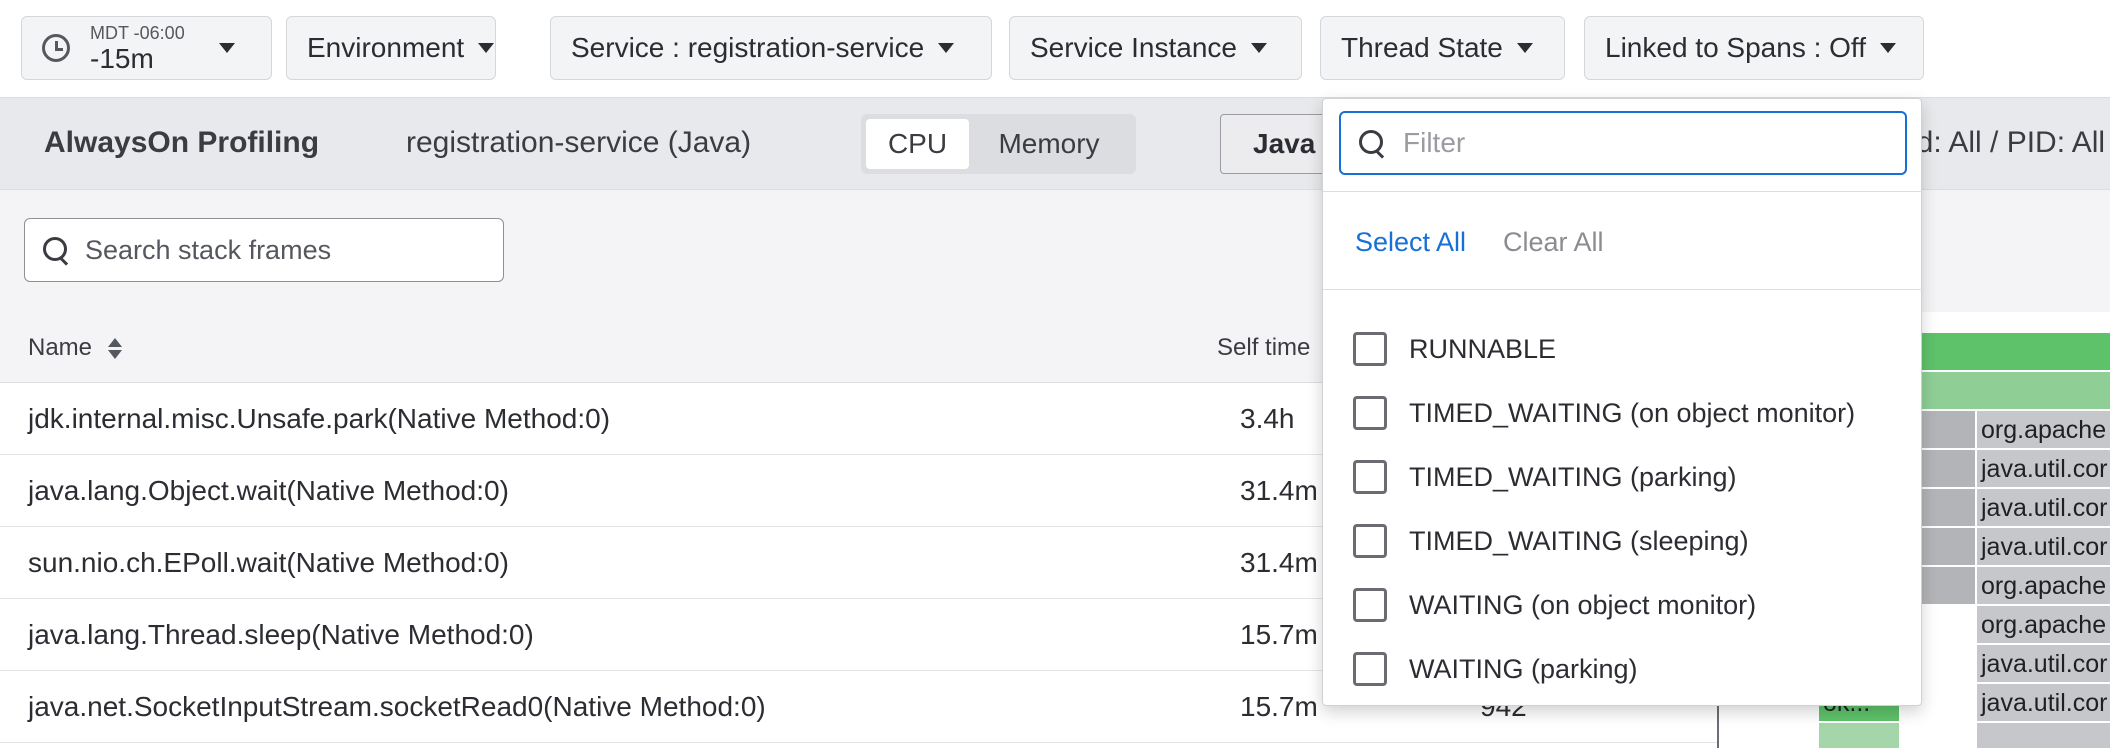 This screenshot has height=748, width=2110. Describe the element at coordinates (748, 47) in the screenshot. I see `service-filter-label: Service : registration-service` at that location.